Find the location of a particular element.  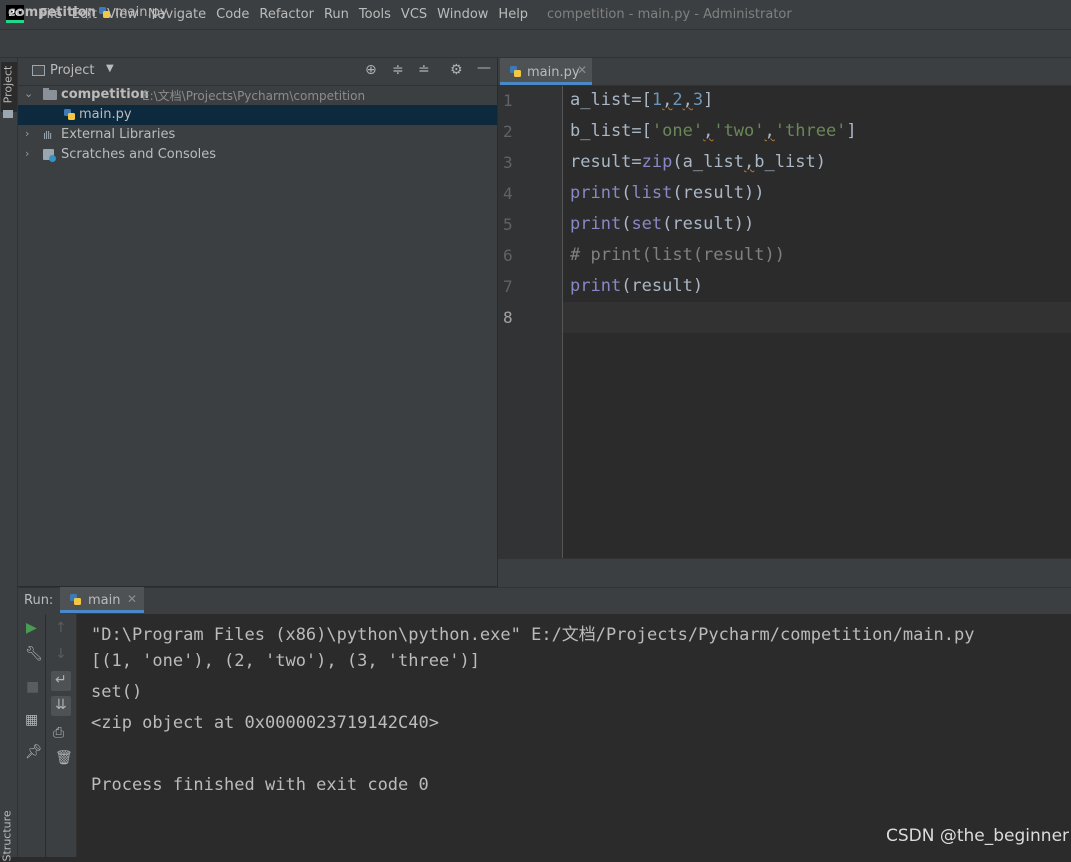

library-icon: ıllı is located at coordinates (47, 135).